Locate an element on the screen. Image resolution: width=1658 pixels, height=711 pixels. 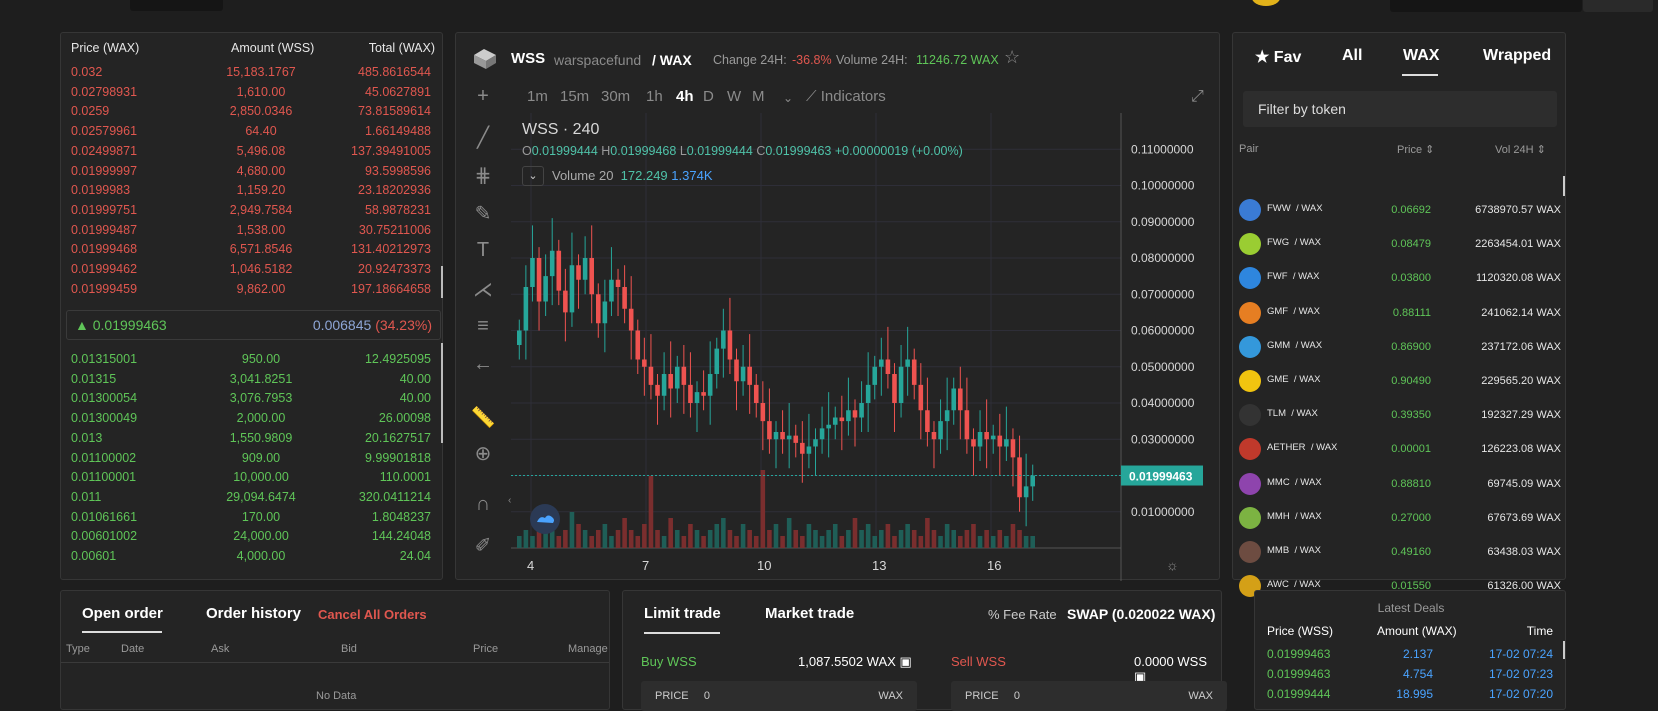
ob-row: 0.01300054 3,076.7953 40.00 is located at coordinates (246, 398).